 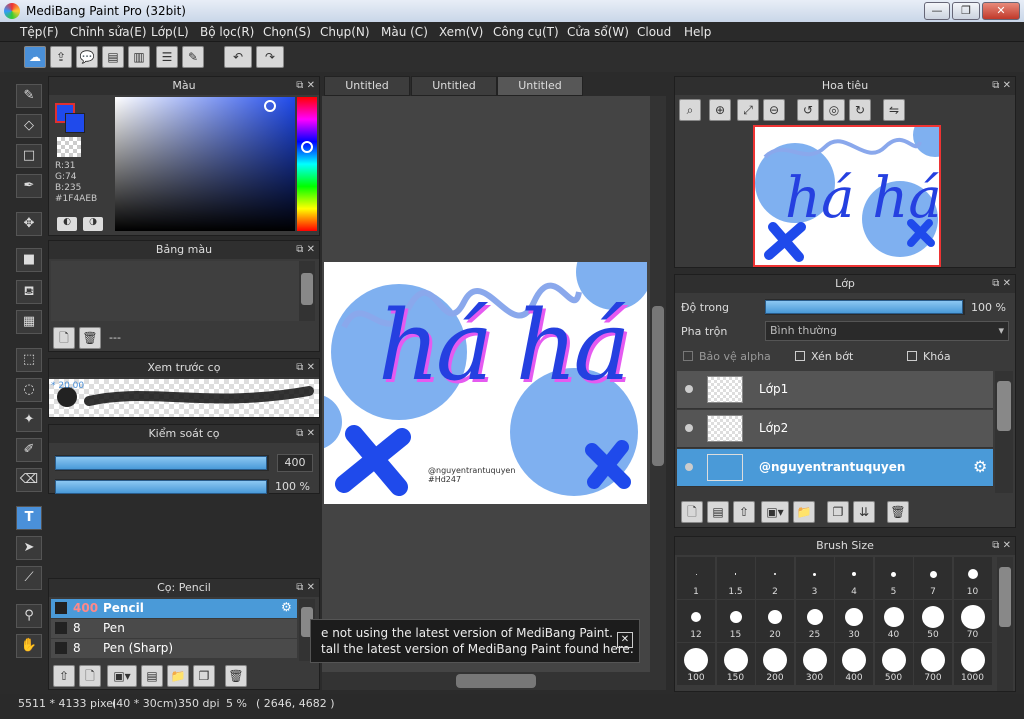 I want to click on layer-item-3: @nguyentrantuquyen ⚙, so click(x=835, y=468).